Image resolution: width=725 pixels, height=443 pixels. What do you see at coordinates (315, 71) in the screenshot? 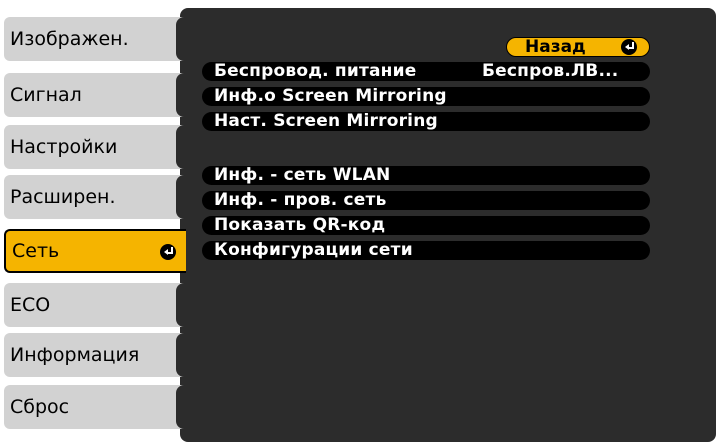
I see `menu-item-label: Беспровод. питание` at bounding box center [315, 71].